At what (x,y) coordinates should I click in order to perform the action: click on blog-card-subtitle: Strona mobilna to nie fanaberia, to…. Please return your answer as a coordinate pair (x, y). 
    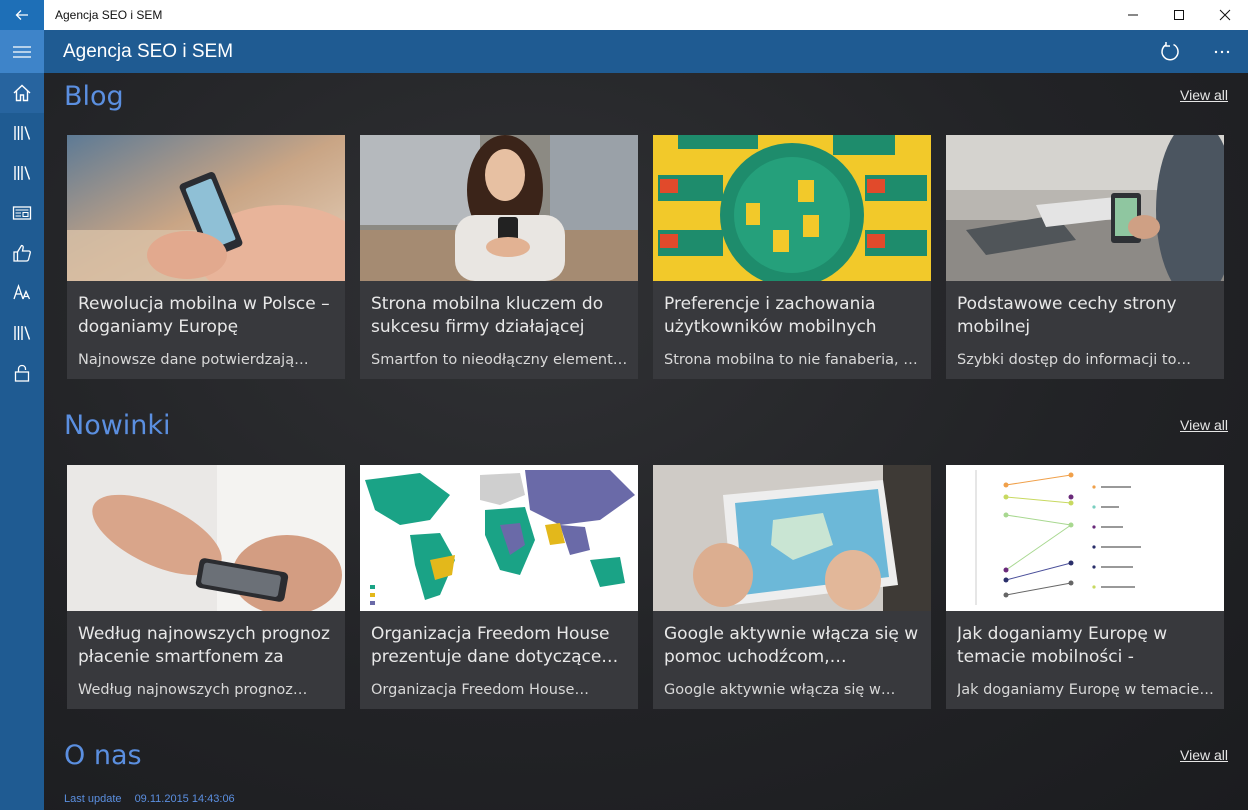
    Looking at the image, I should click on (793, 360).